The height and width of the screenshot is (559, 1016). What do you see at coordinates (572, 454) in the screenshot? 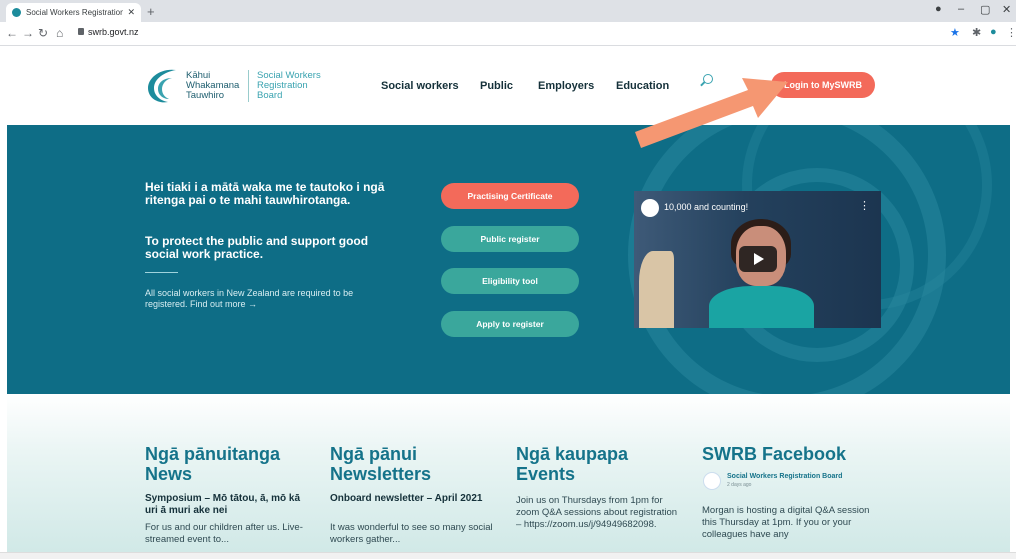
I see `heading-line: Ngā kaupapa` at bounding box center [572, 454].